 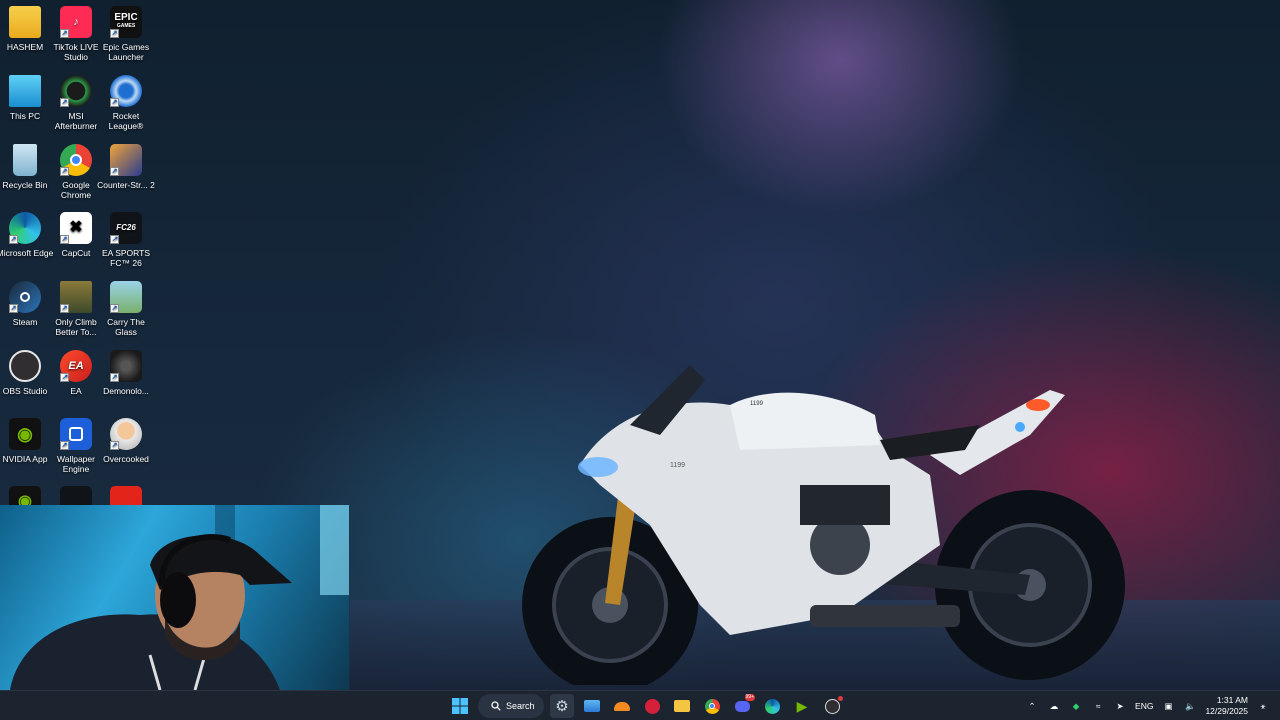 What do you see at coordinates (25, 322) in the screenshot?
I see `desktop-icon-label: Steam` at bounding box center [25, 322].